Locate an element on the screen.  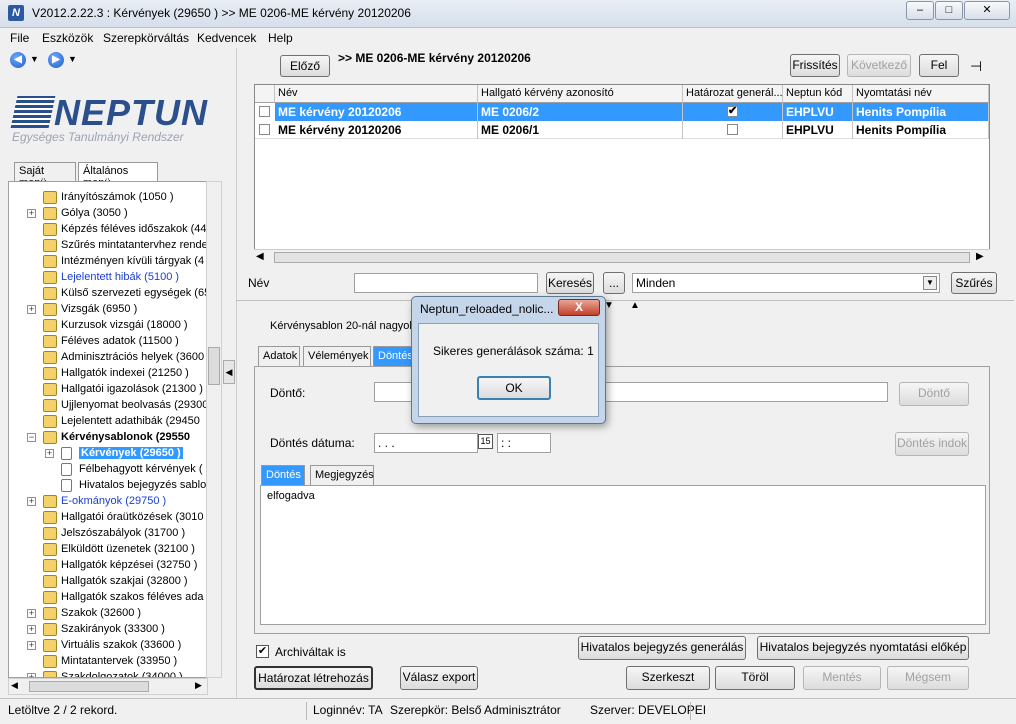
tree-item: Intézményen kívüli tárgyak (4 is located at coordinates (108, 262).